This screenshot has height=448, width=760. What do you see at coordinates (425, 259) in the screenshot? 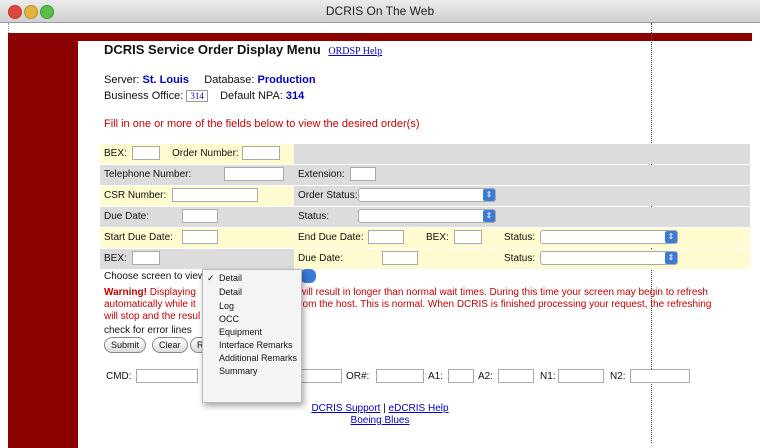
I see `form-row-6: BEX: Due Date: Status: ⇕` at bounding box center [425, 259].